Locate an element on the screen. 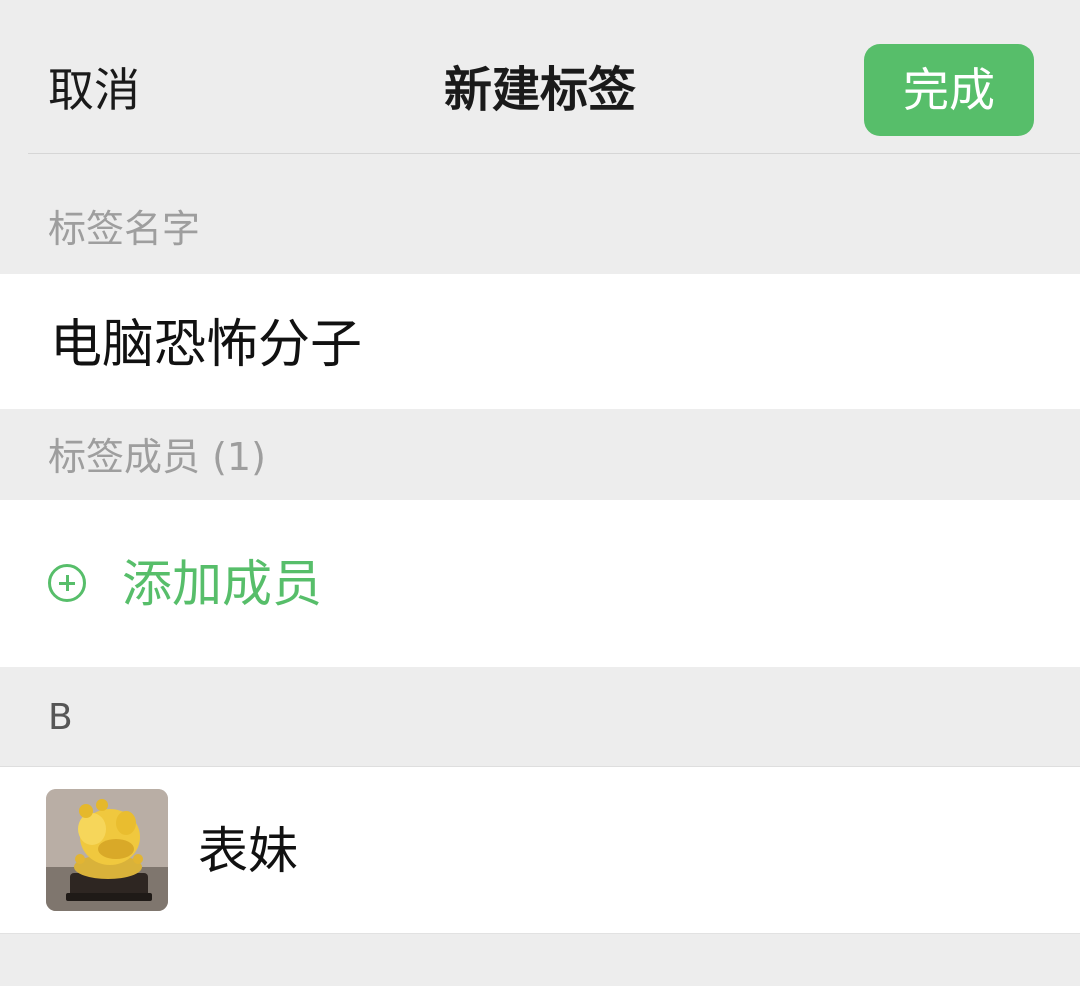  contact-index-letter: B is located at coordinates (60, 717).